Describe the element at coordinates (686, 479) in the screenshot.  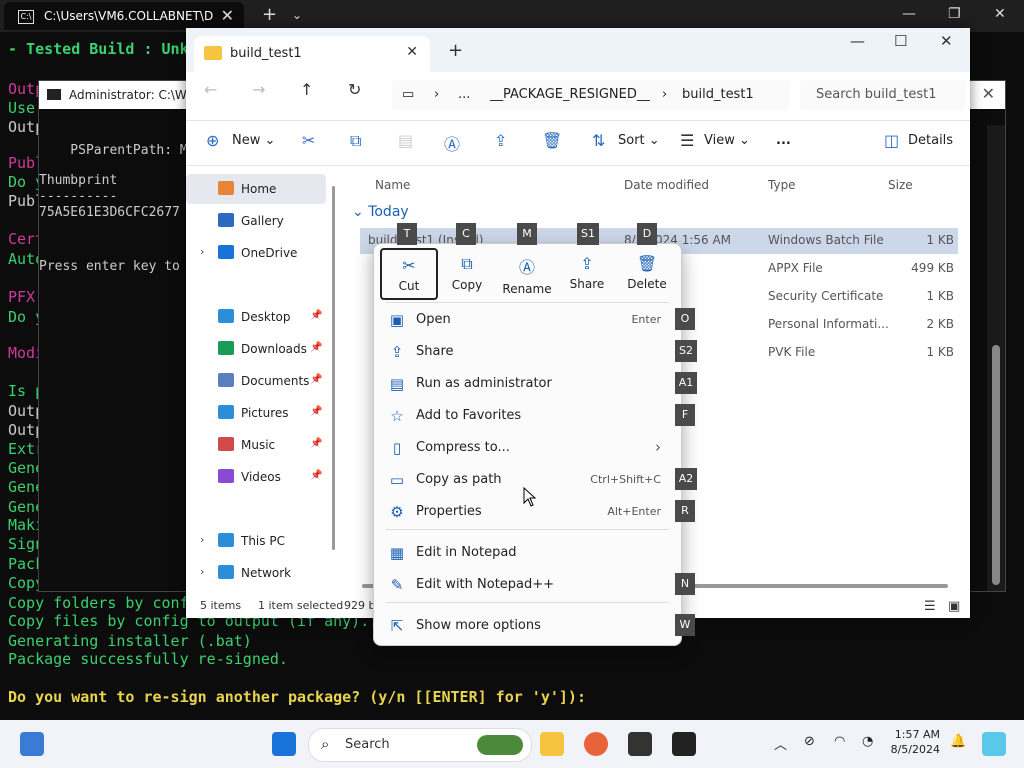
I see `keytip: A2` at that location.